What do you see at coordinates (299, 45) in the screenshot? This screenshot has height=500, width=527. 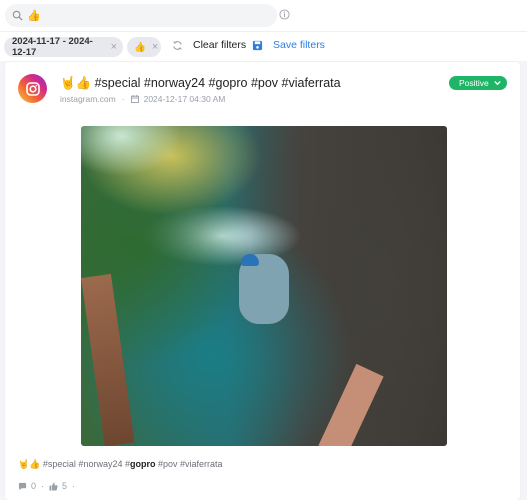 I see `save-filters-button: Save filters` at bounding box center [299, 45].